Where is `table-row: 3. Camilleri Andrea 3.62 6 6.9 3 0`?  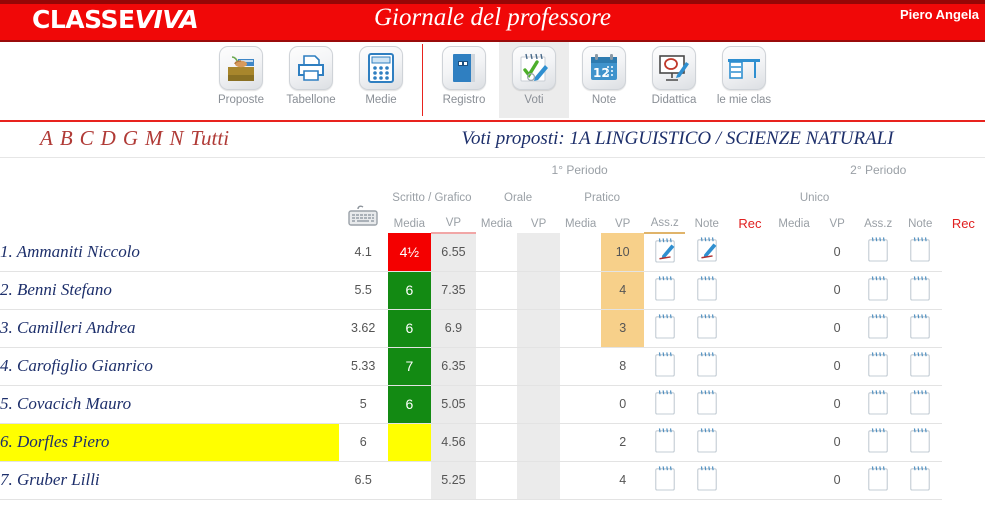
table-row: 3. Camilleri Andrea 3.62 6 6.9 3 0 is located at coordinates (492, 328).